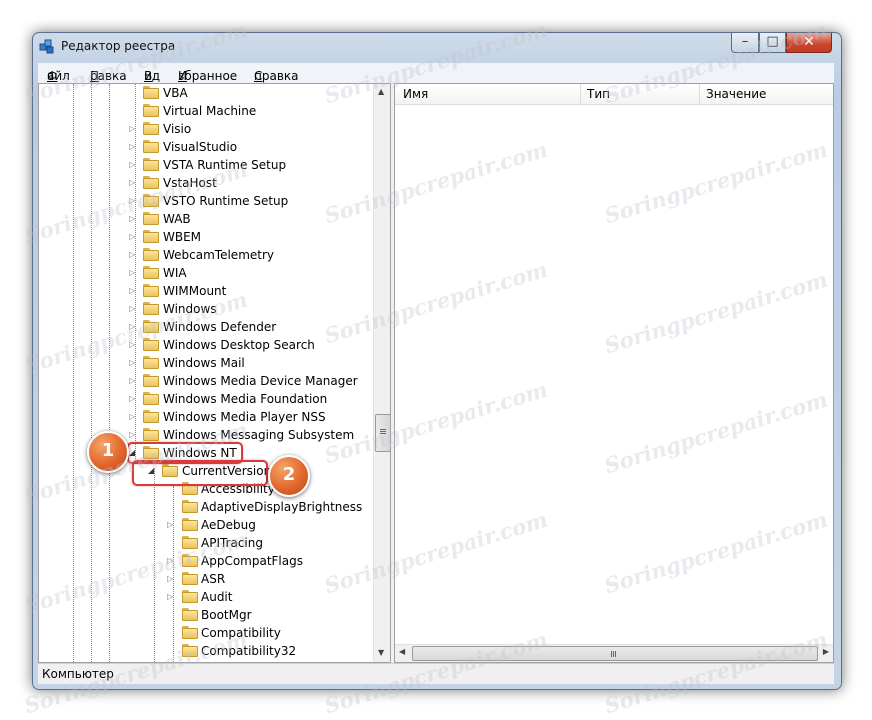  What do you see at coordinates (213, 579) in the screenshot?
I see `tree-item-label: ASR` at bounding box center [213, 579].